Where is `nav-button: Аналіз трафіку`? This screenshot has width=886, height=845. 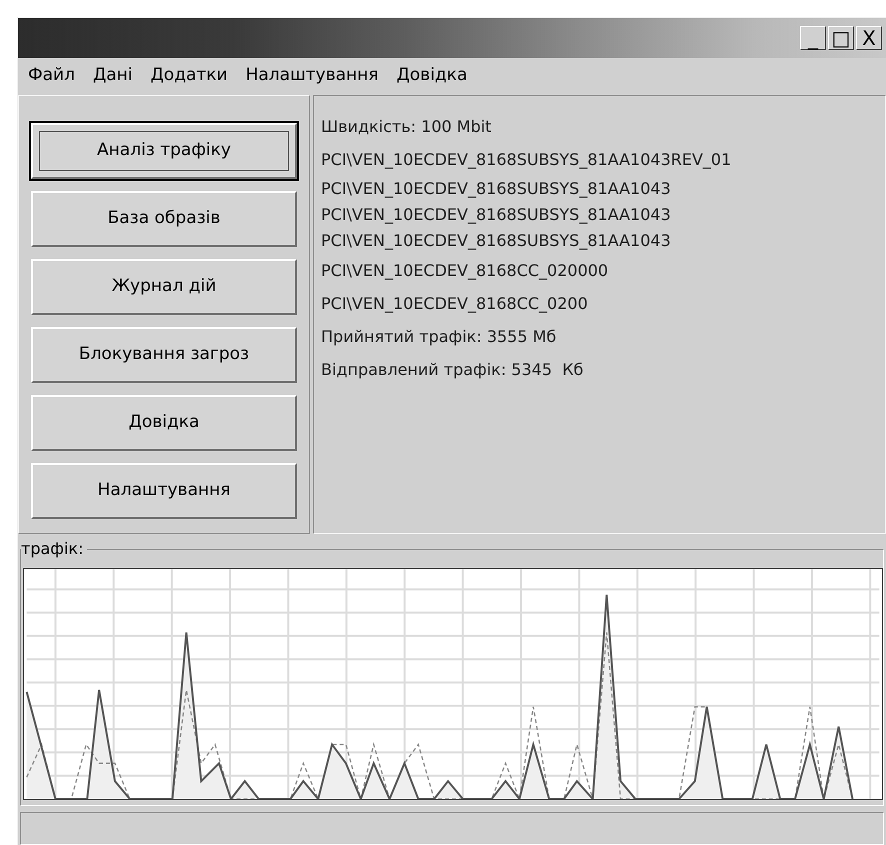
nav-button: Аналіз трафіку is located at coordinates (164, 151).